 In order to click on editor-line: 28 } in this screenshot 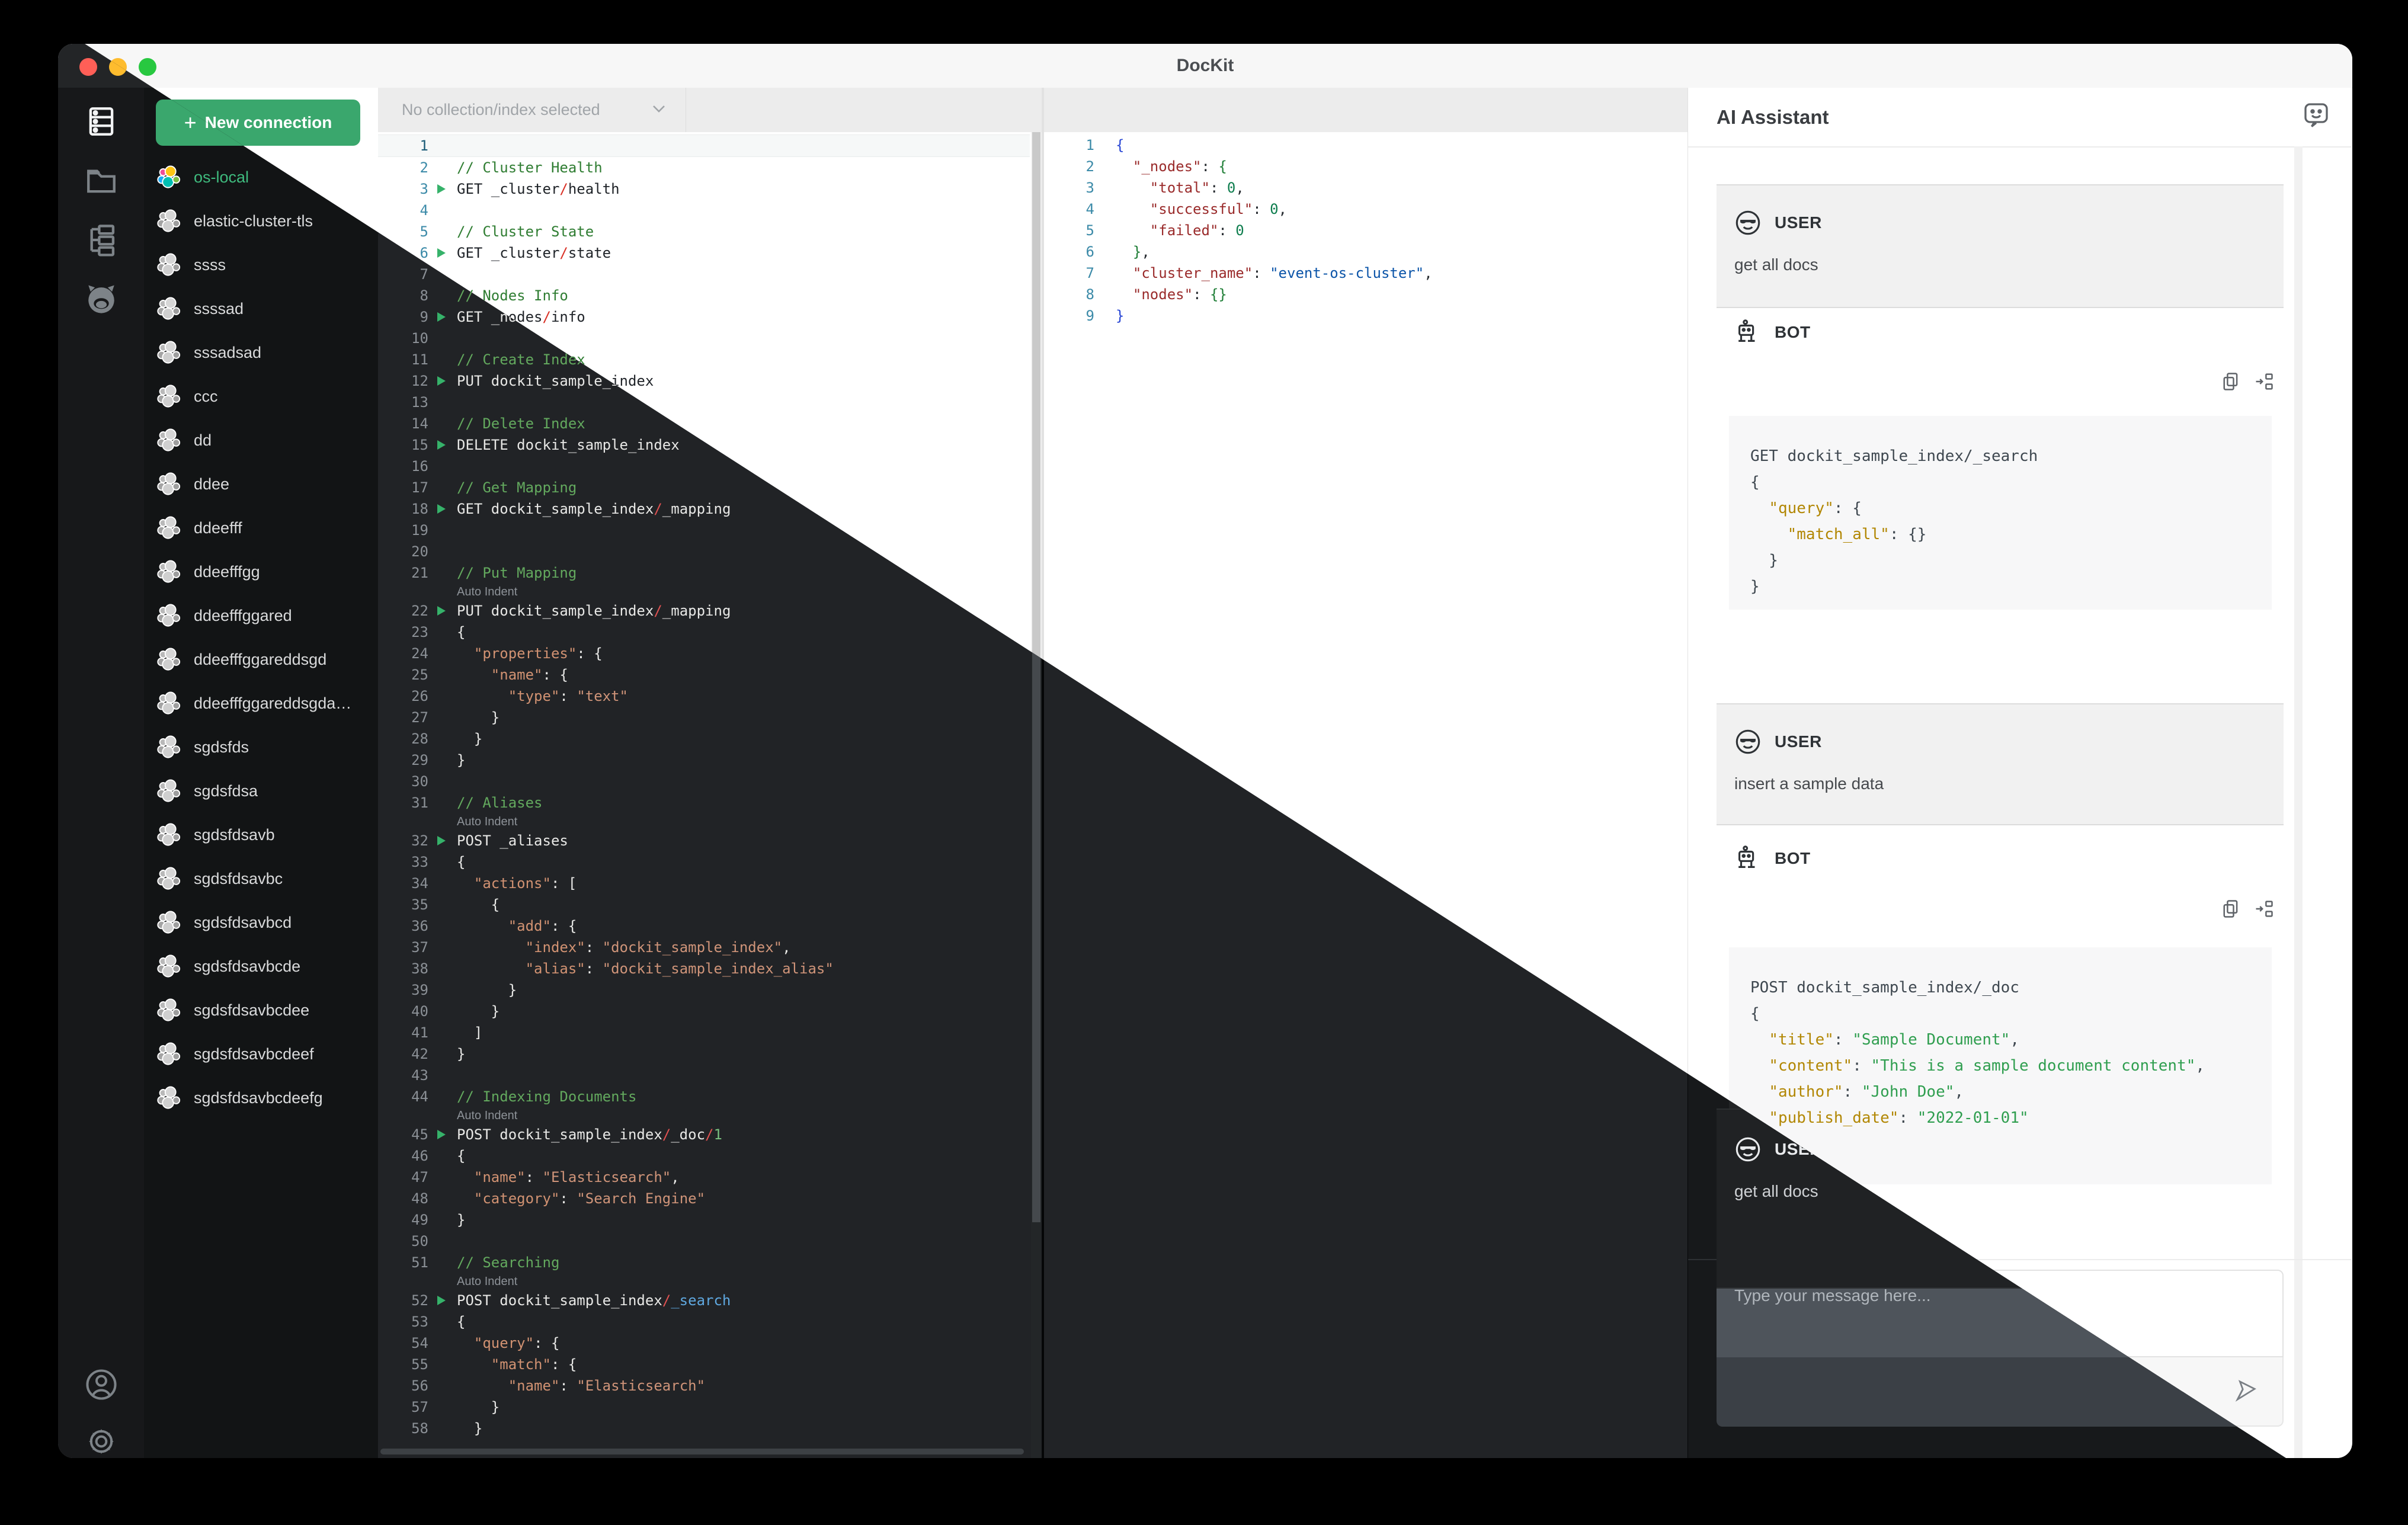, I will do `click(704, 738)`.